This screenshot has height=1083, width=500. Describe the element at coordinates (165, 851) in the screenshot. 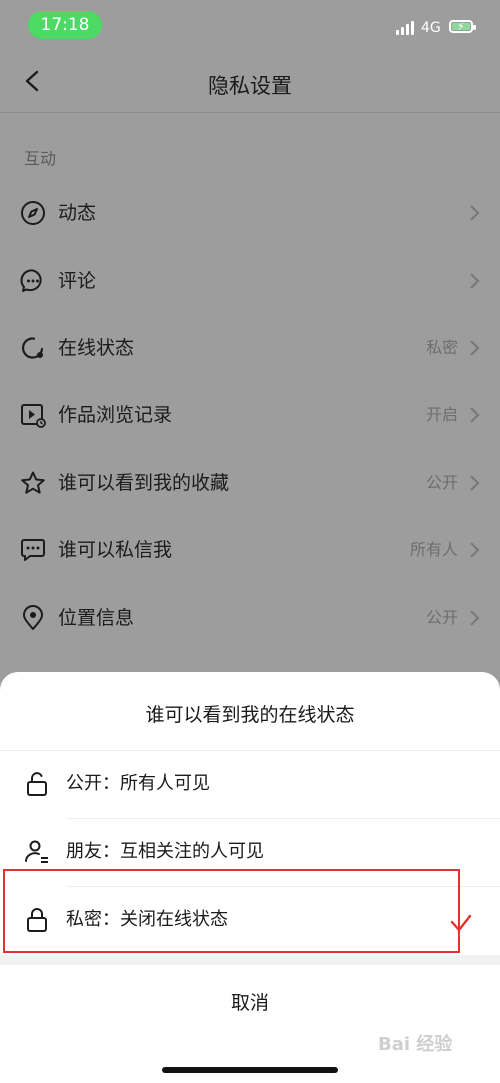

I see `option-text: 朋友：互相关注的人可见` at that location.